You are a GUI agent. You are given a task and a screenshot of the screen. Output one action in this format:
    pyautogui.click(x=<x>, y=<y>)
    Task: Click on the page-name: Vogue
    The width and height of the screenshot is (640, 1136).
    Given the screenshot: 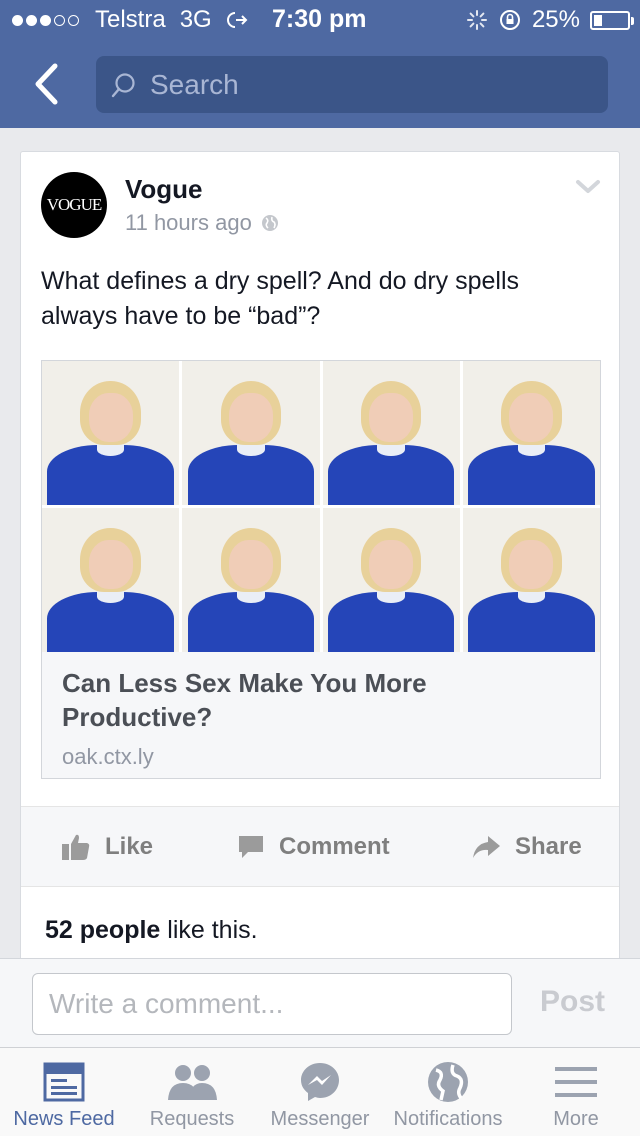 What is the action you would take?
    pyautogui.click(x=164, y=189)
    